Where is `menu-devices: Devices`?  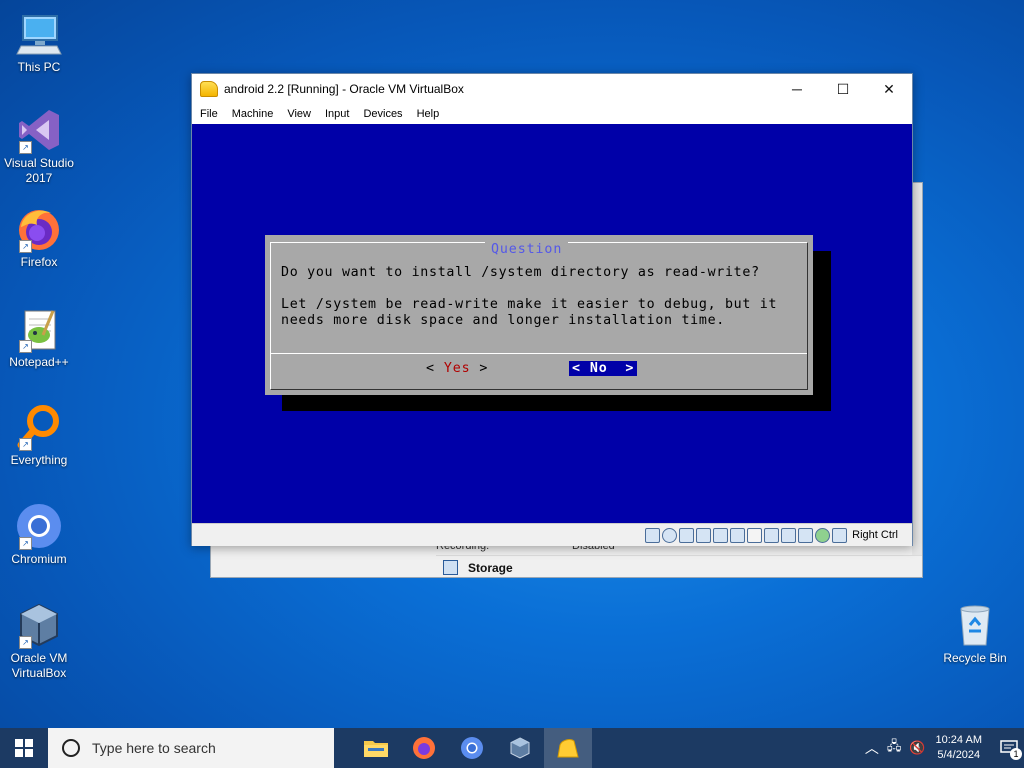
menu-devices: Devices is located at coordinates (382, 114).